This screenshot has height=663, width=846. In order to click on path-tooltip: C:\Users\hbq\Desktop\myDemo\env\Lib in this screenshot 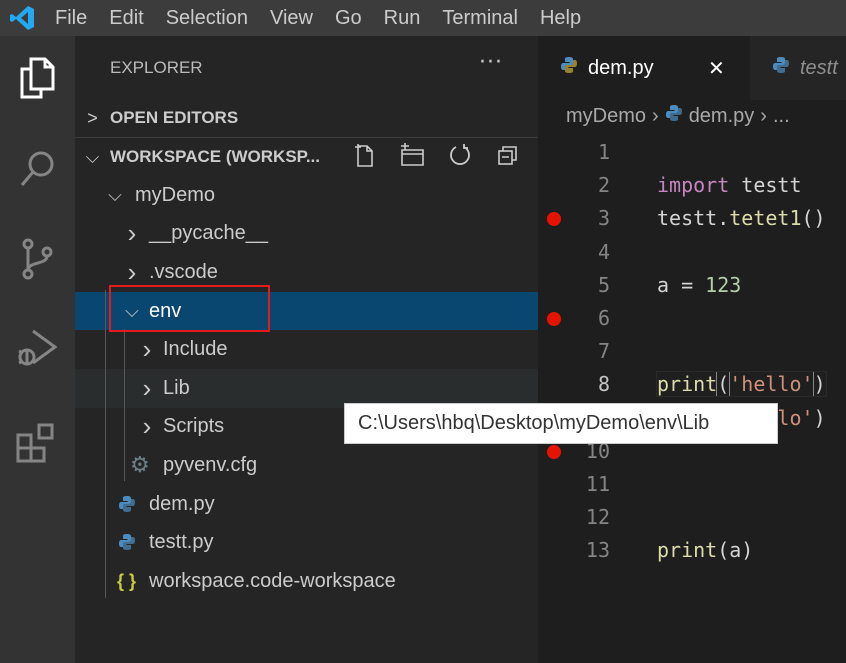, I will do `click(561, 423)`.